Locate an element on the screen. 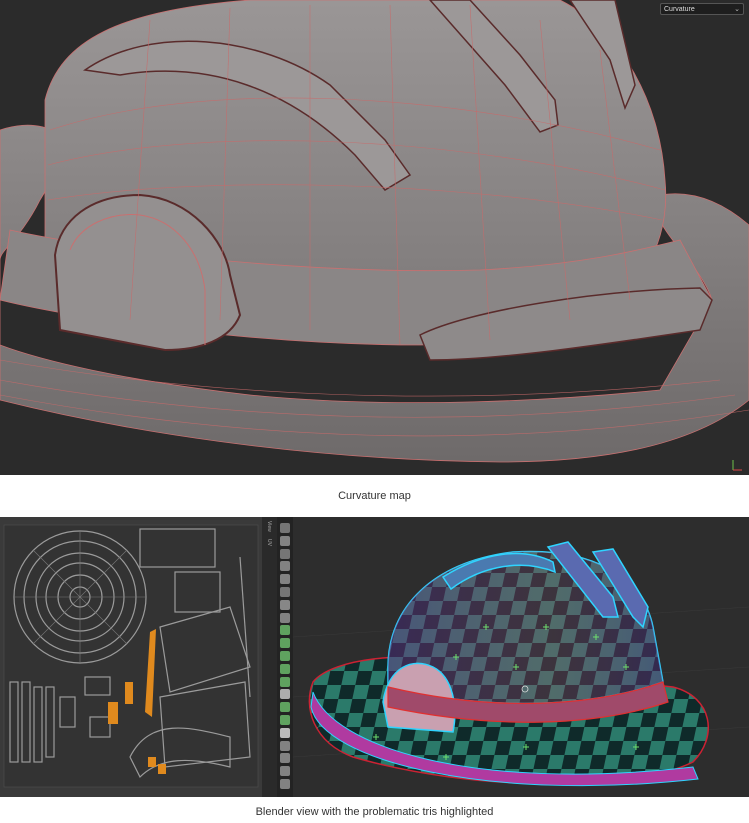  tool-inset-icon is located at coordinates (285, 656).